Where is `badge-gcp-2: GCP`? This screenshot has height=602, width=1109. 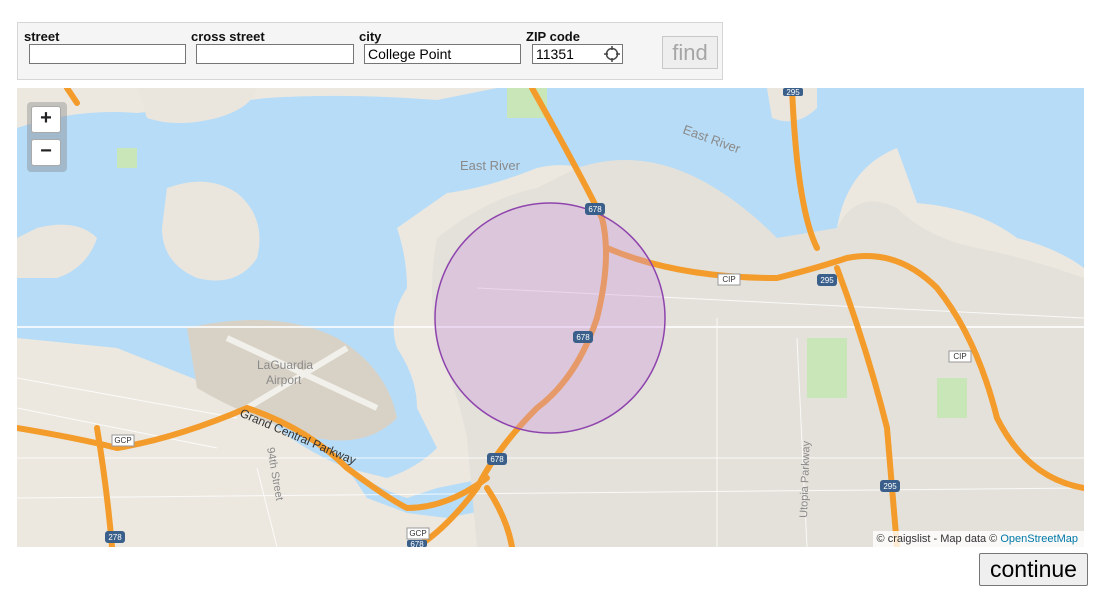 badge-gcp-2: GCP is located at coordinates (417, 533).